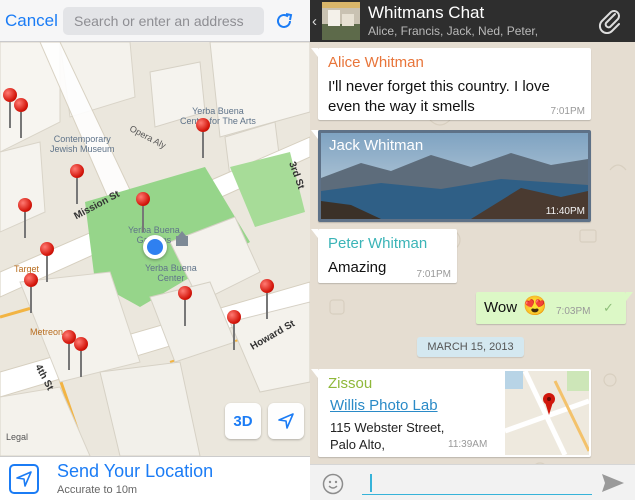 The width and height of the screenshot is (635, 500). Describe the element at coordinates (453, 31) in the screenshot. I see `chat-members: Alice, Francis, Jack, Ned, Peter,` at that location.